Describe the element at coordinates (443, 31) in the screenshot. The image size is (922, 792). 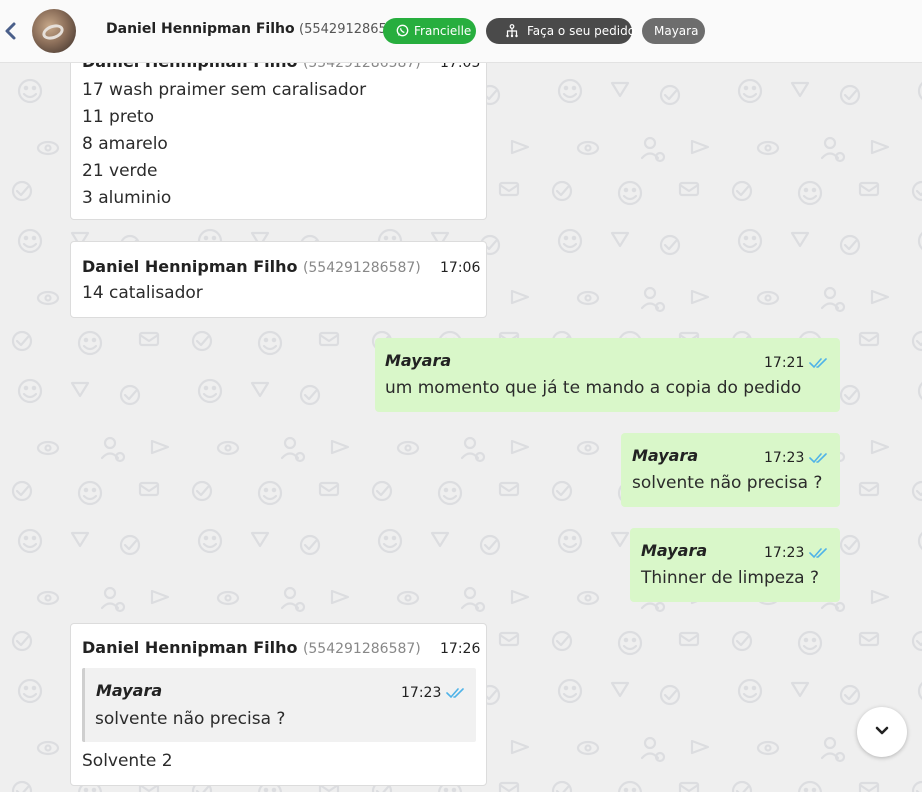
I see `tag-label: Francielle` at that location.